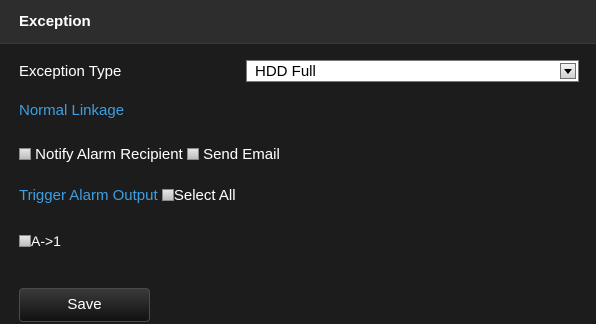 The image size is (596, 324). What do you see at coordinates (412, 71) in the screenshot?
I see `exception-type-select: HDD Full` at bounding box center [412, 71].